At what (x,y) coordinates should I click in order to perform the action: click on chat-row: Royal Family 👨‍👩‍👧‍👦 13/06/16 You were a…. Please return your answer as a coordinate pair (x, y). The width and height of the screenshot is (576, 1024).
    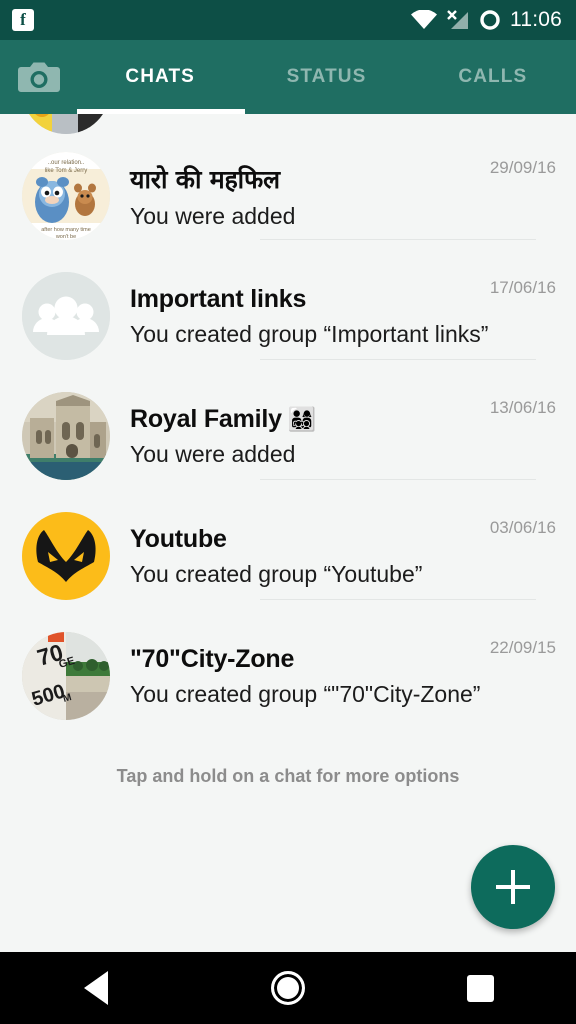
    Looking at the image, I should click on (288, 436).